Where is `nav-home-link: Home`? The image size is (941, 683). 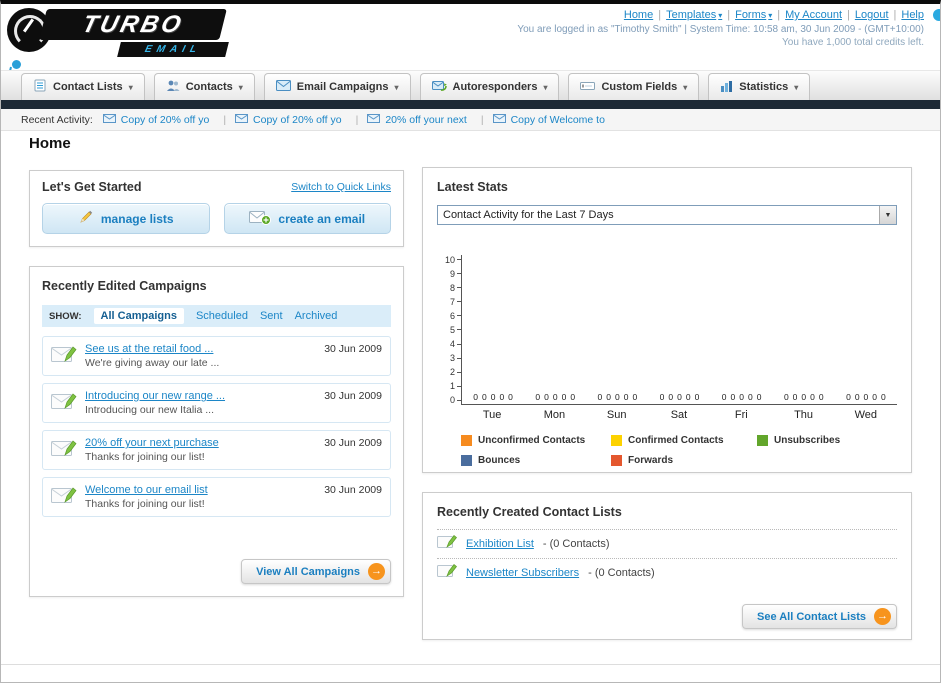
nav-home-link: Home is located at coordinates (638, 15).